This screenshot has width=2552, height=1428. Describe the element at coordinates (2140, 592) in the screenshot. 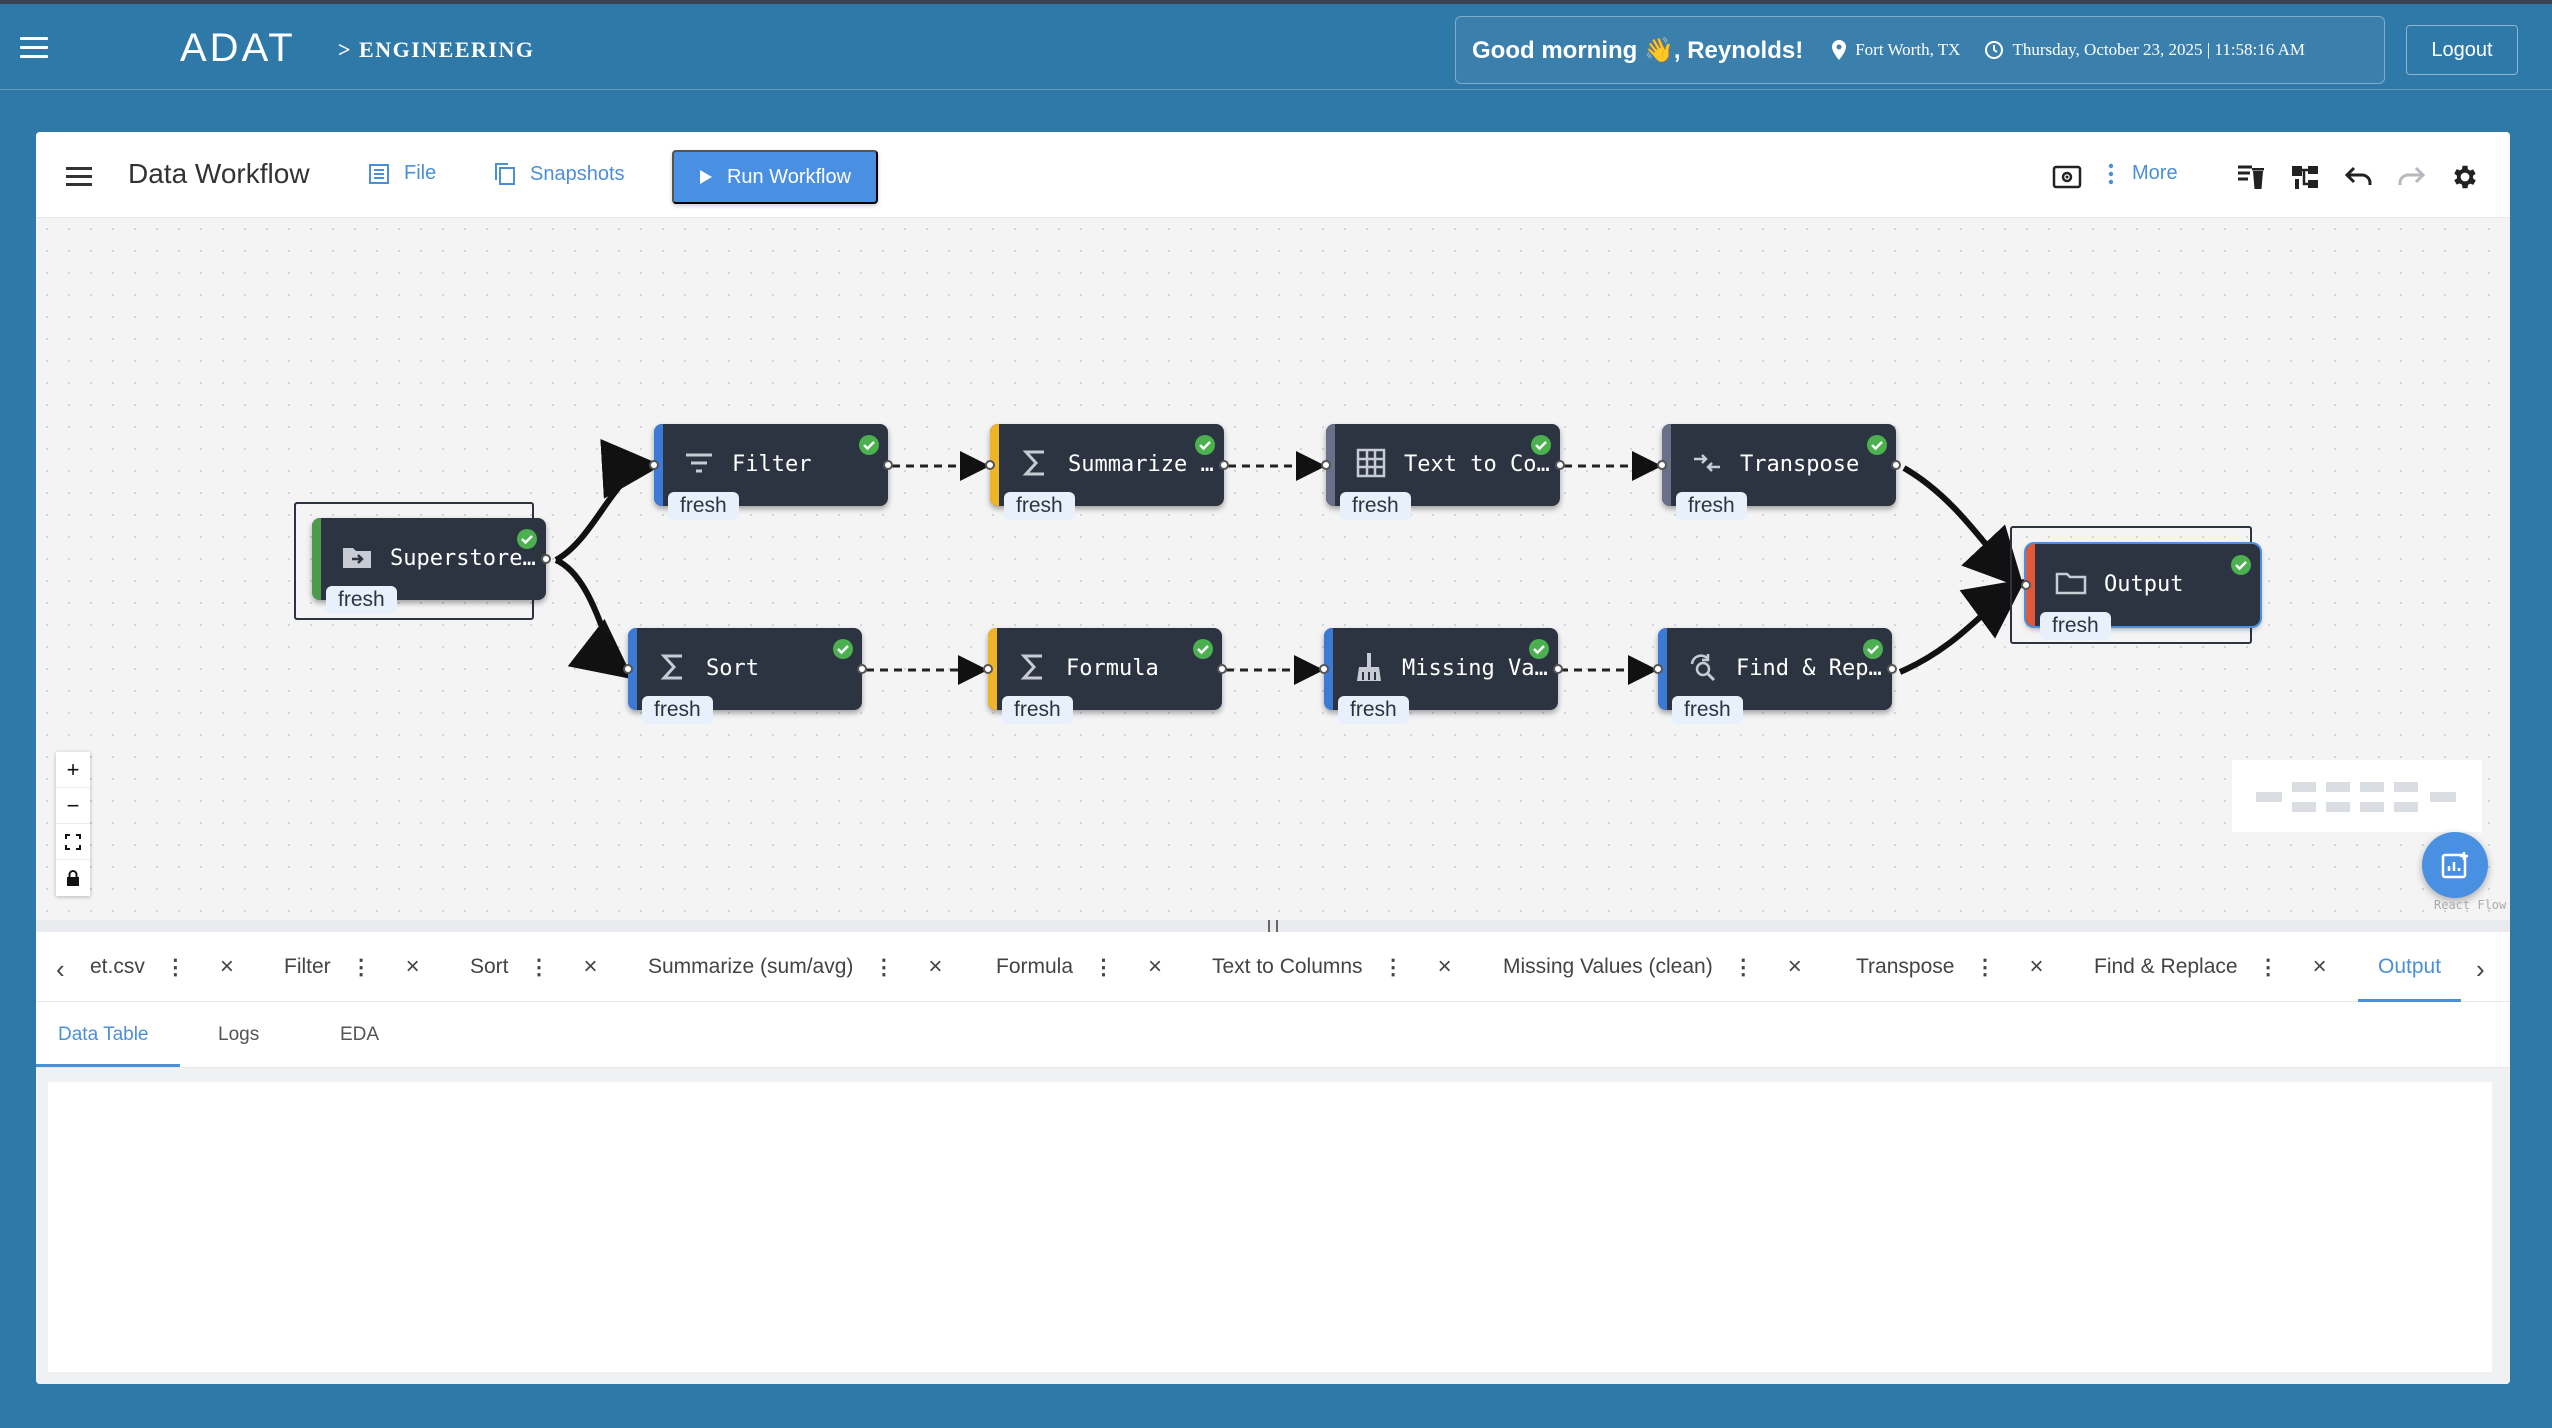

I see `node-output: Output fresh` at that location.